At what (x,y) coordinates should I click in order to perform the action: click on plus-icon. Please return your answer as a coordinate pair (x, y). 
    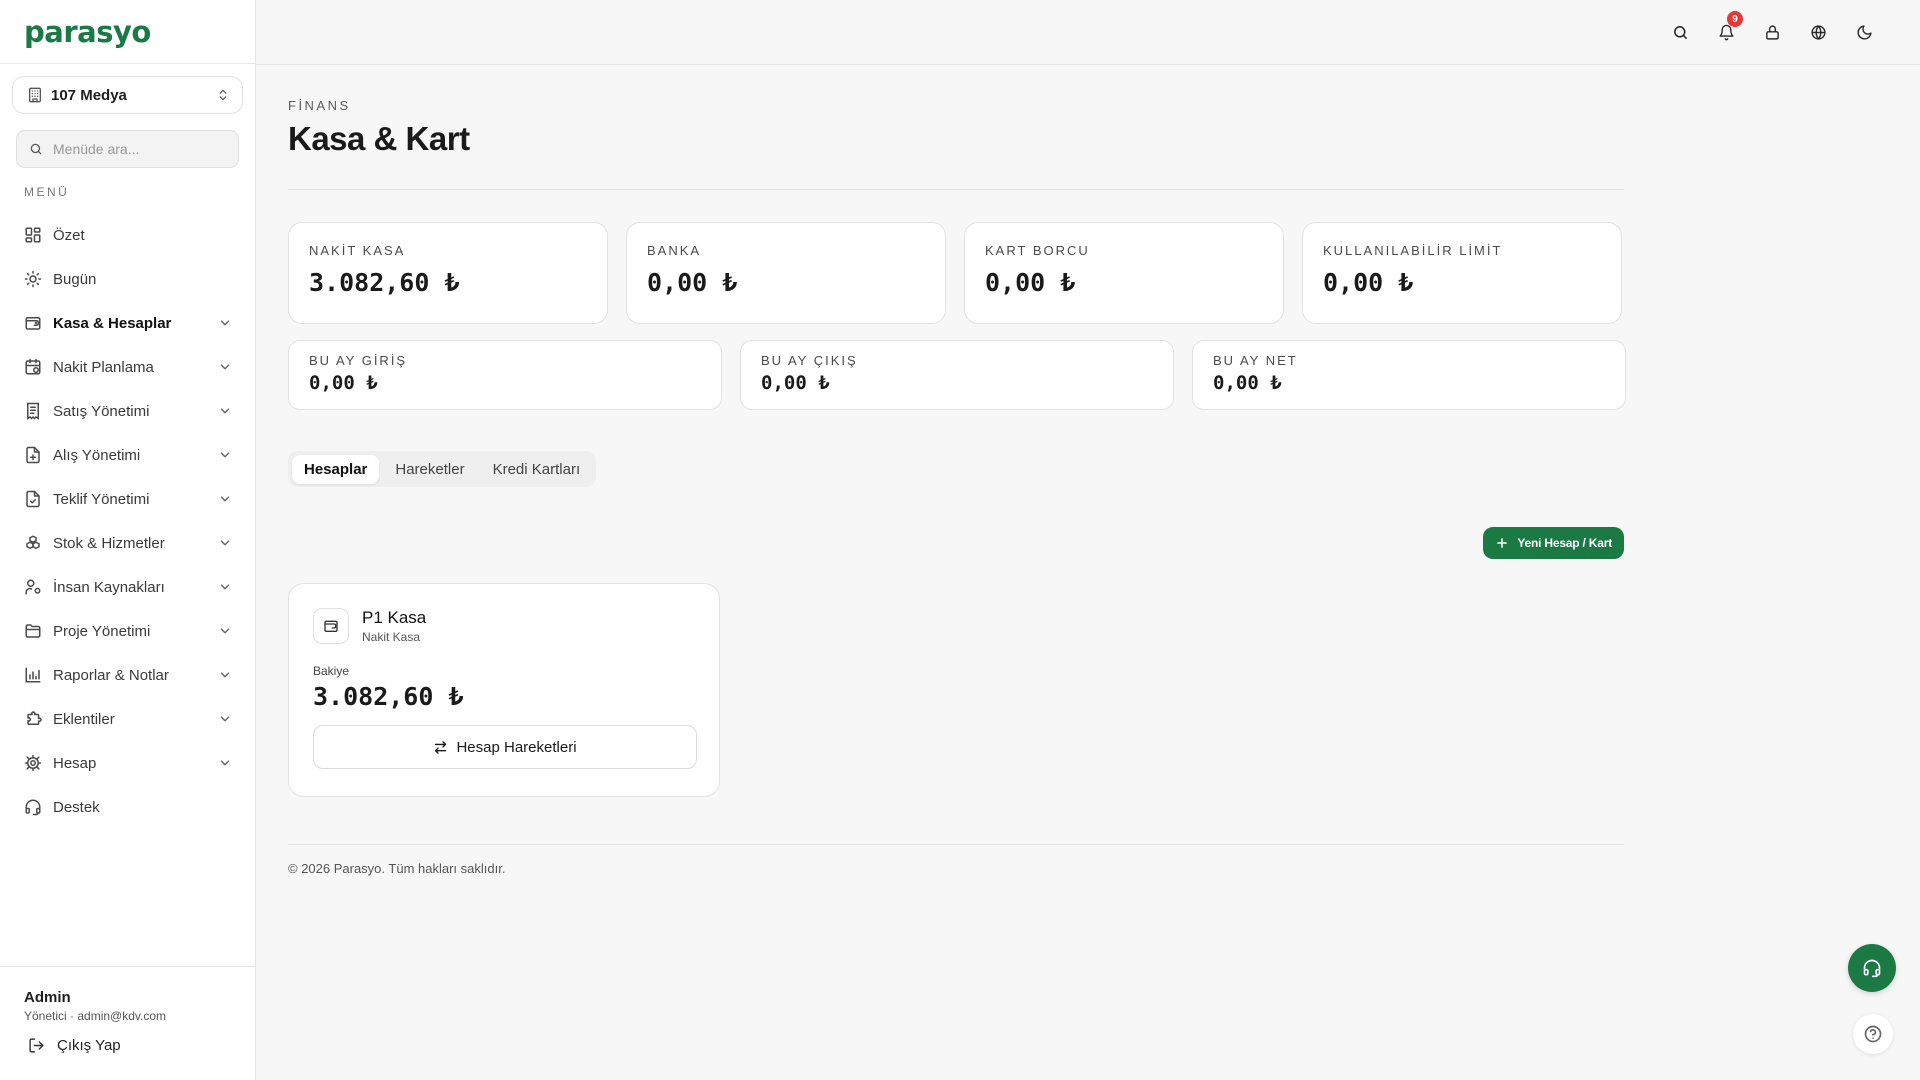
    Looking at the image, I should click on (1502, 543).